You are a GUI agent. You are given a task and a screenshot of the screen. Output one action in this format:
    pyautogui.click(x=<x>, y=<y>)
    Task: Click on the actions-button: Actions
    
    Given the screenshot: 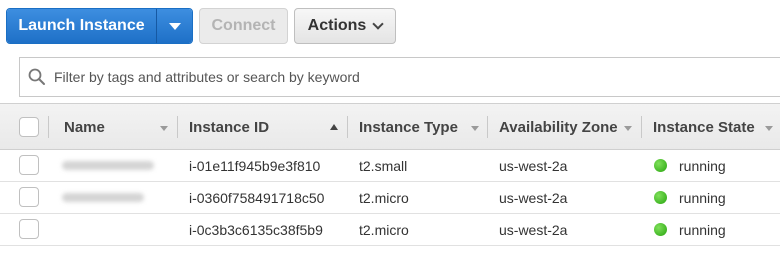 What is the action you would take?
    pyautogui.click(x=345, y=26)
    